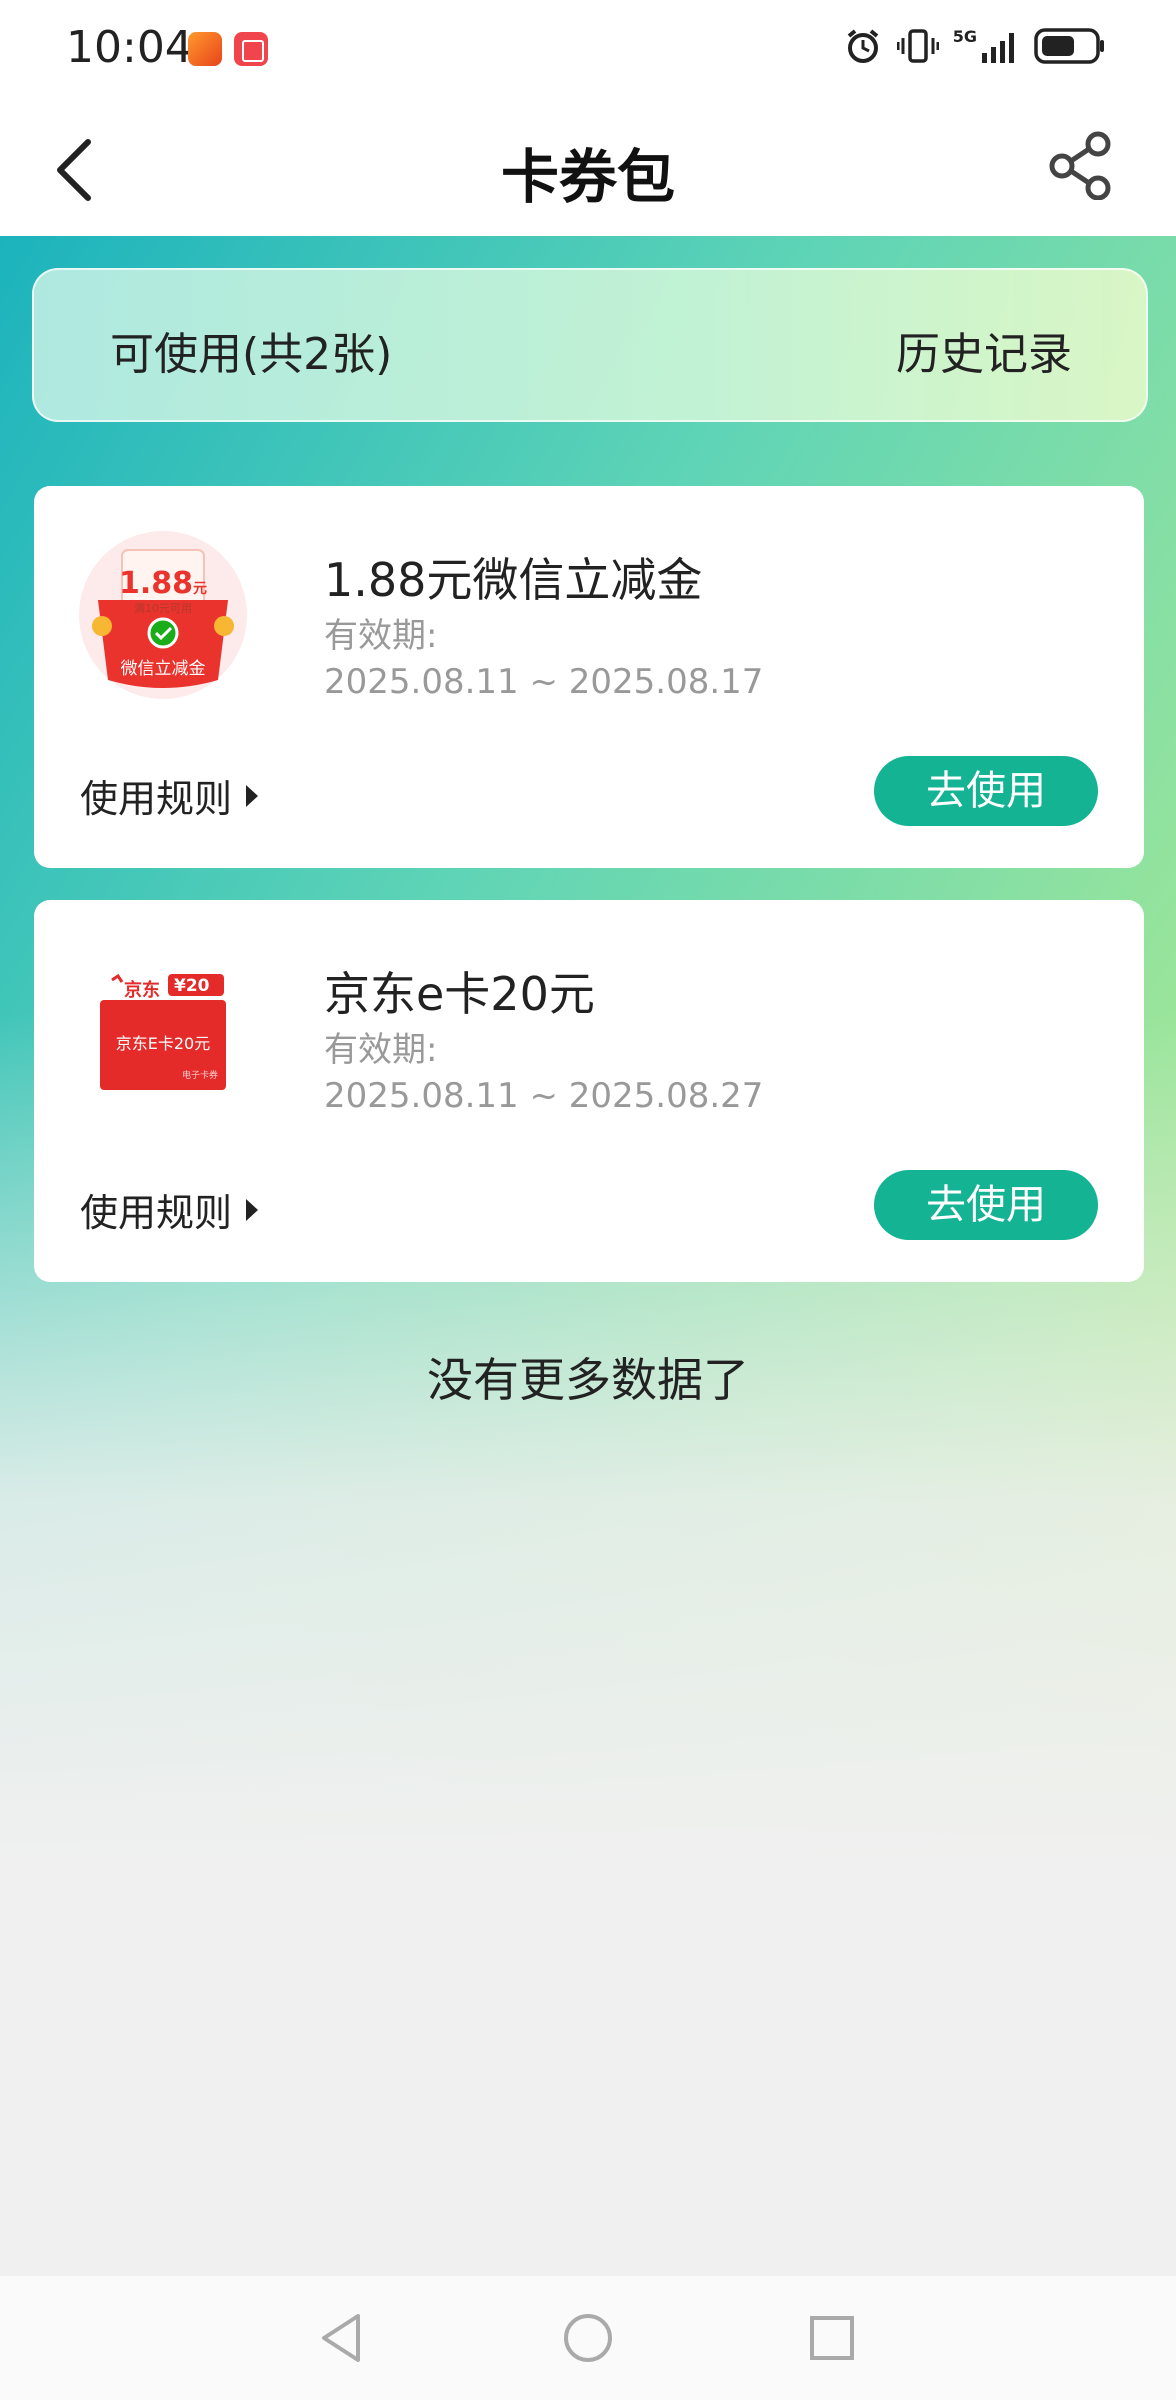 The width and height of the screenshot is (1176, 2400). I want to click on thumb-sub: 满10元可用, so click(163, 608).